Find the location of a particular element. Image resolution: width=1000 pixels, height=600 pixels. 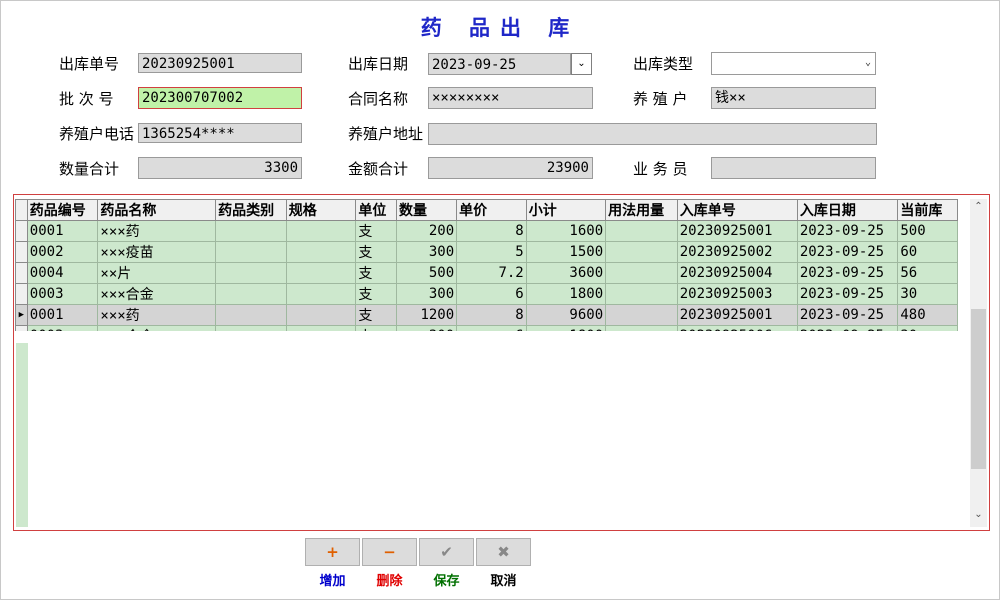

qty-total-field: 3300 is located at coordinates (220, 168).